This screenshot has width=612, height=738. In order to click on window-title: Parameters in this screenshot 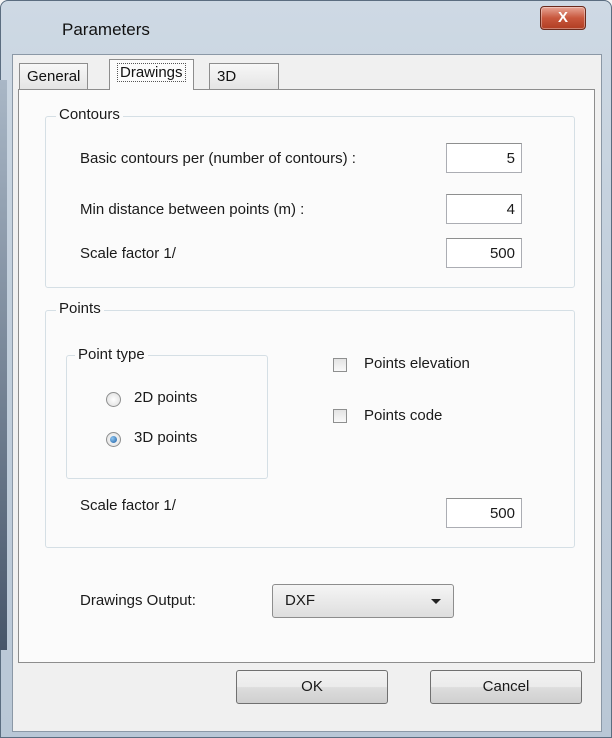, I will do `click(106, 29)`.